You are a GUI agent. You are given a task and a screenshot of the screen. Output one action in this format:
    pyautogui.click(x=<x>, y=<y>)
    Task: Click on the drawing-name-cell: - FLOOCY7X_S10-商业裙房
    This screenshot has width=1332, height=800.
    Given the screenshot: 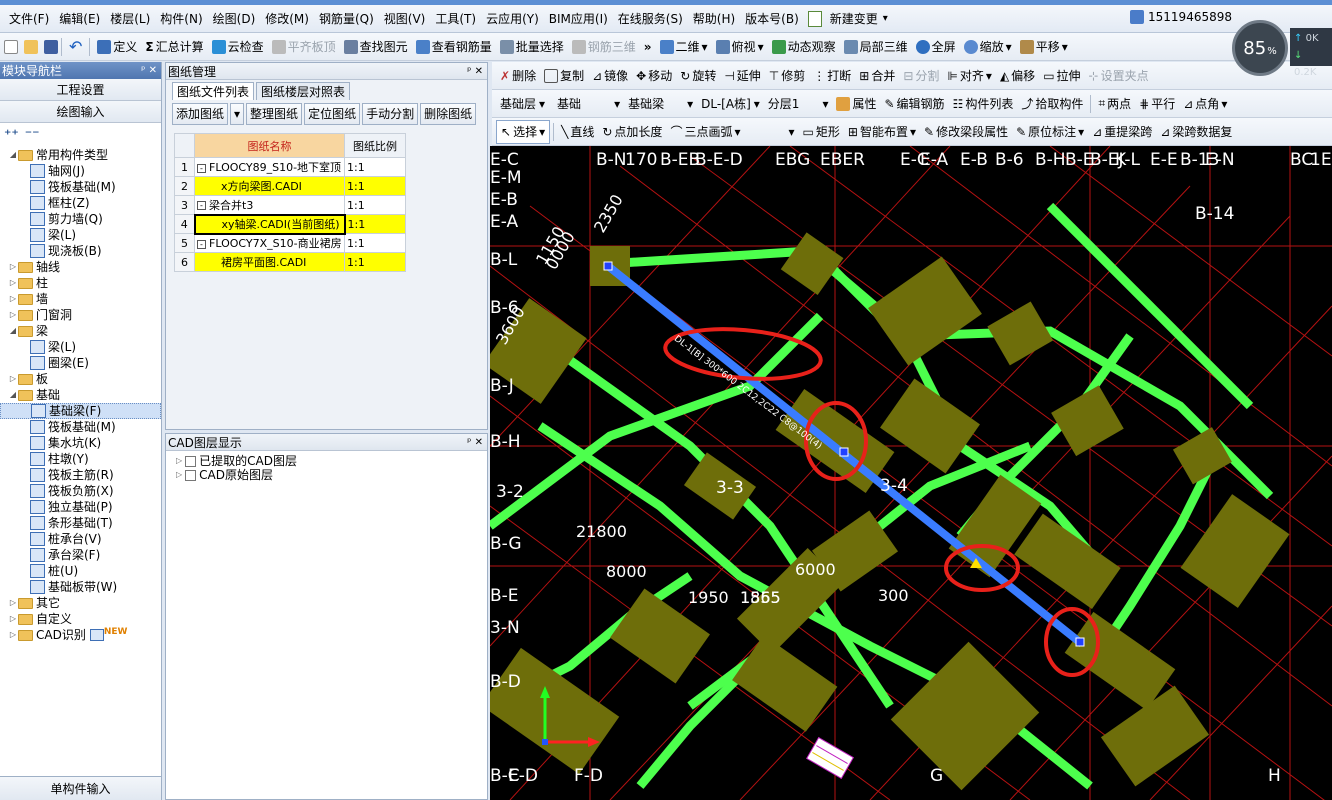 What is the action you would take?
    pyautogui.click(x=269, y=243)
    